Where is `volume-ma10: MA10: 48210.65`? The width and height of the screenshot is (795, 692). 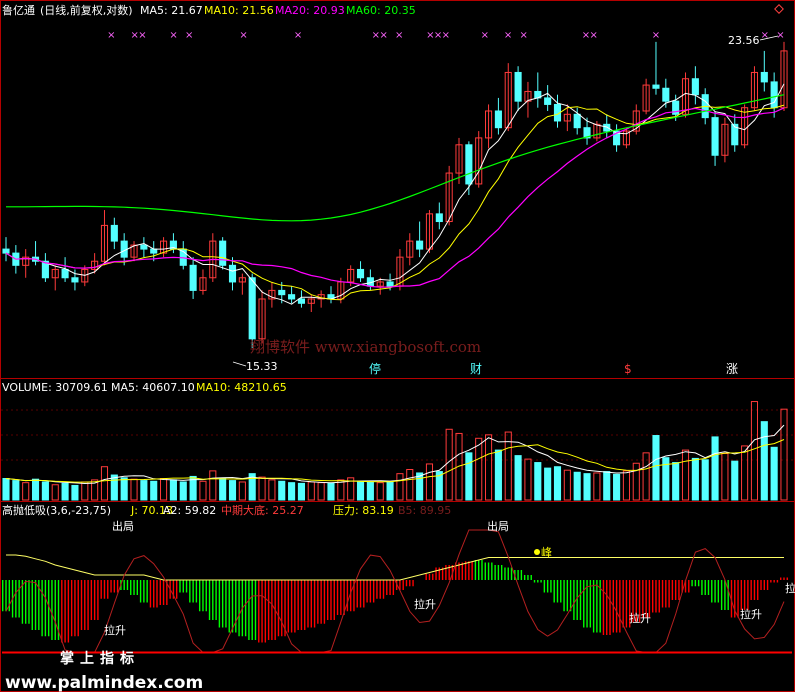
volume-ma10: MA10: 48210.65 is located at coordinates (241, 387).